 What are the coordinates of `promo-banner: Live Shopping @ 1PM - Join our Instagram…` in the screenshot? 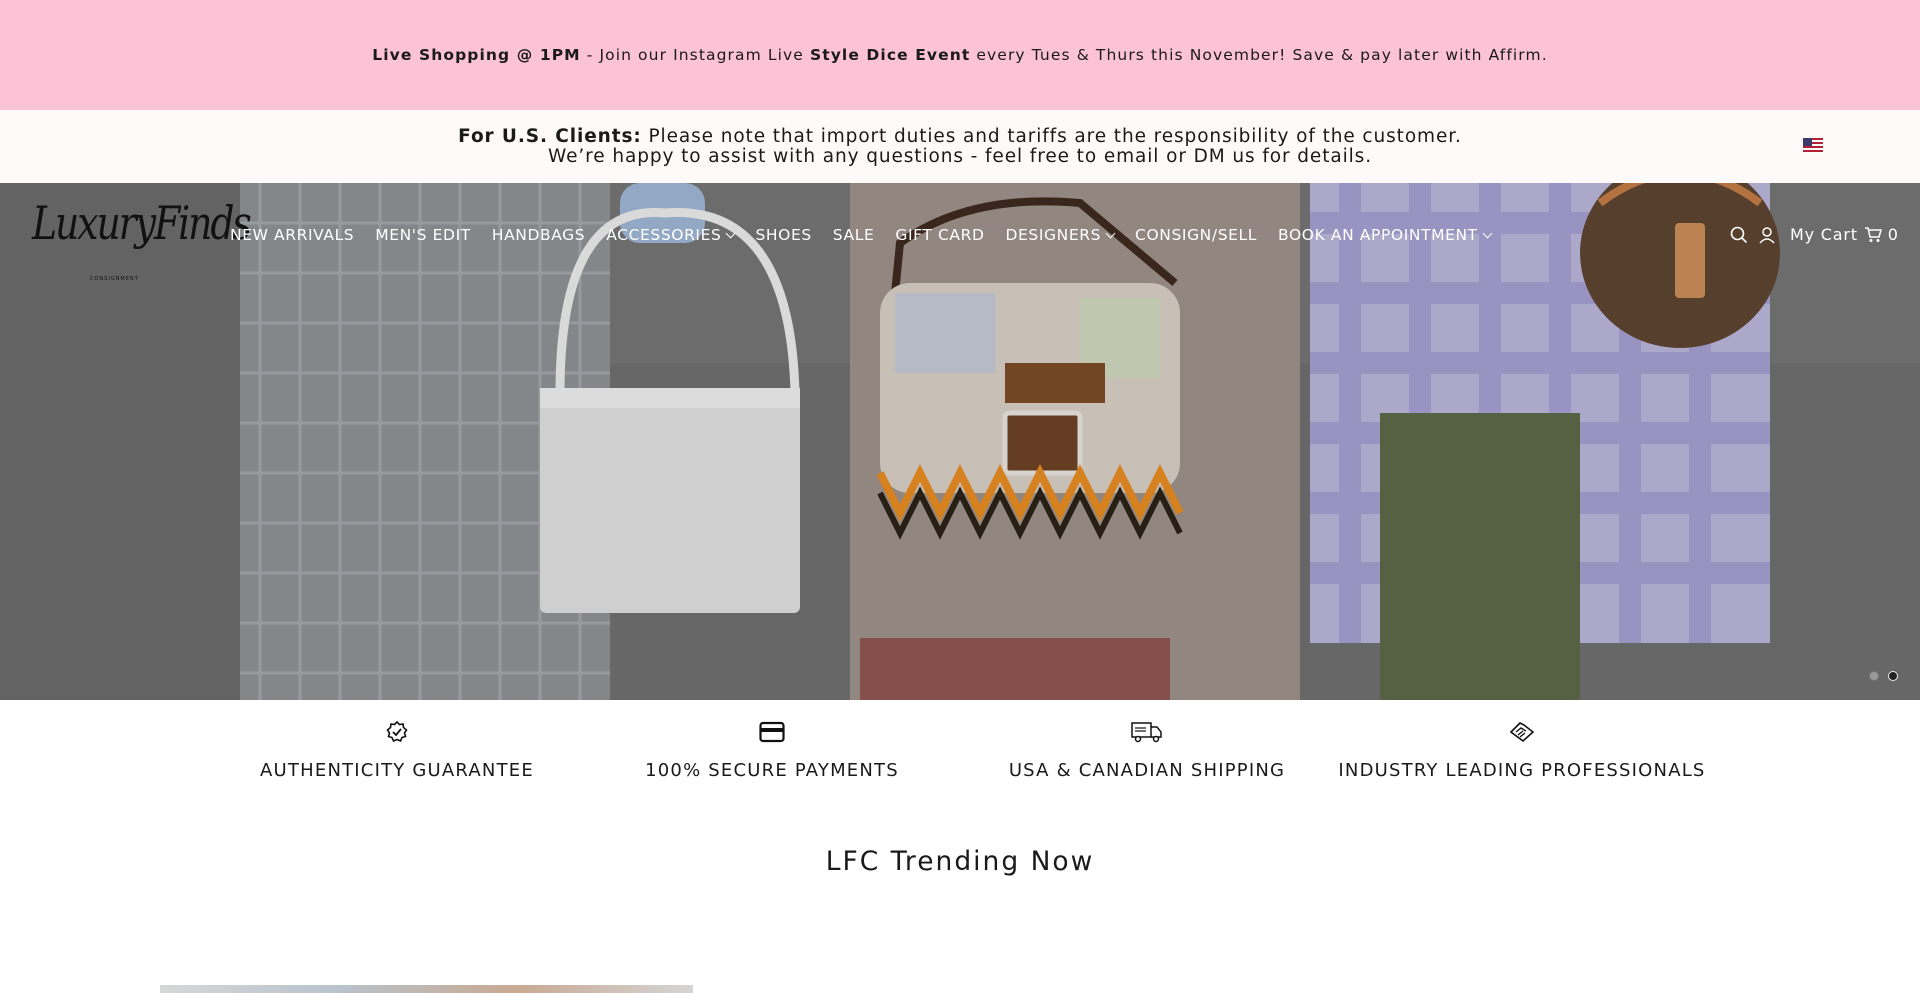 It's located at (960, 55).